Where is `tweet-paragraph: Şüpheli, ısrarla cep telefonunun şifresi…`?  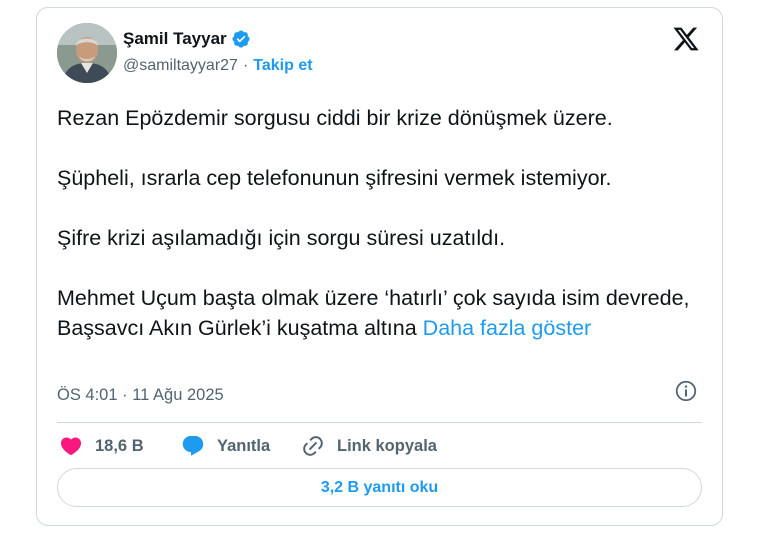
tweet-paragraph: Şüpheli, ısrarla cep telefonunun şifresi… is located at coordinates (334, 178).